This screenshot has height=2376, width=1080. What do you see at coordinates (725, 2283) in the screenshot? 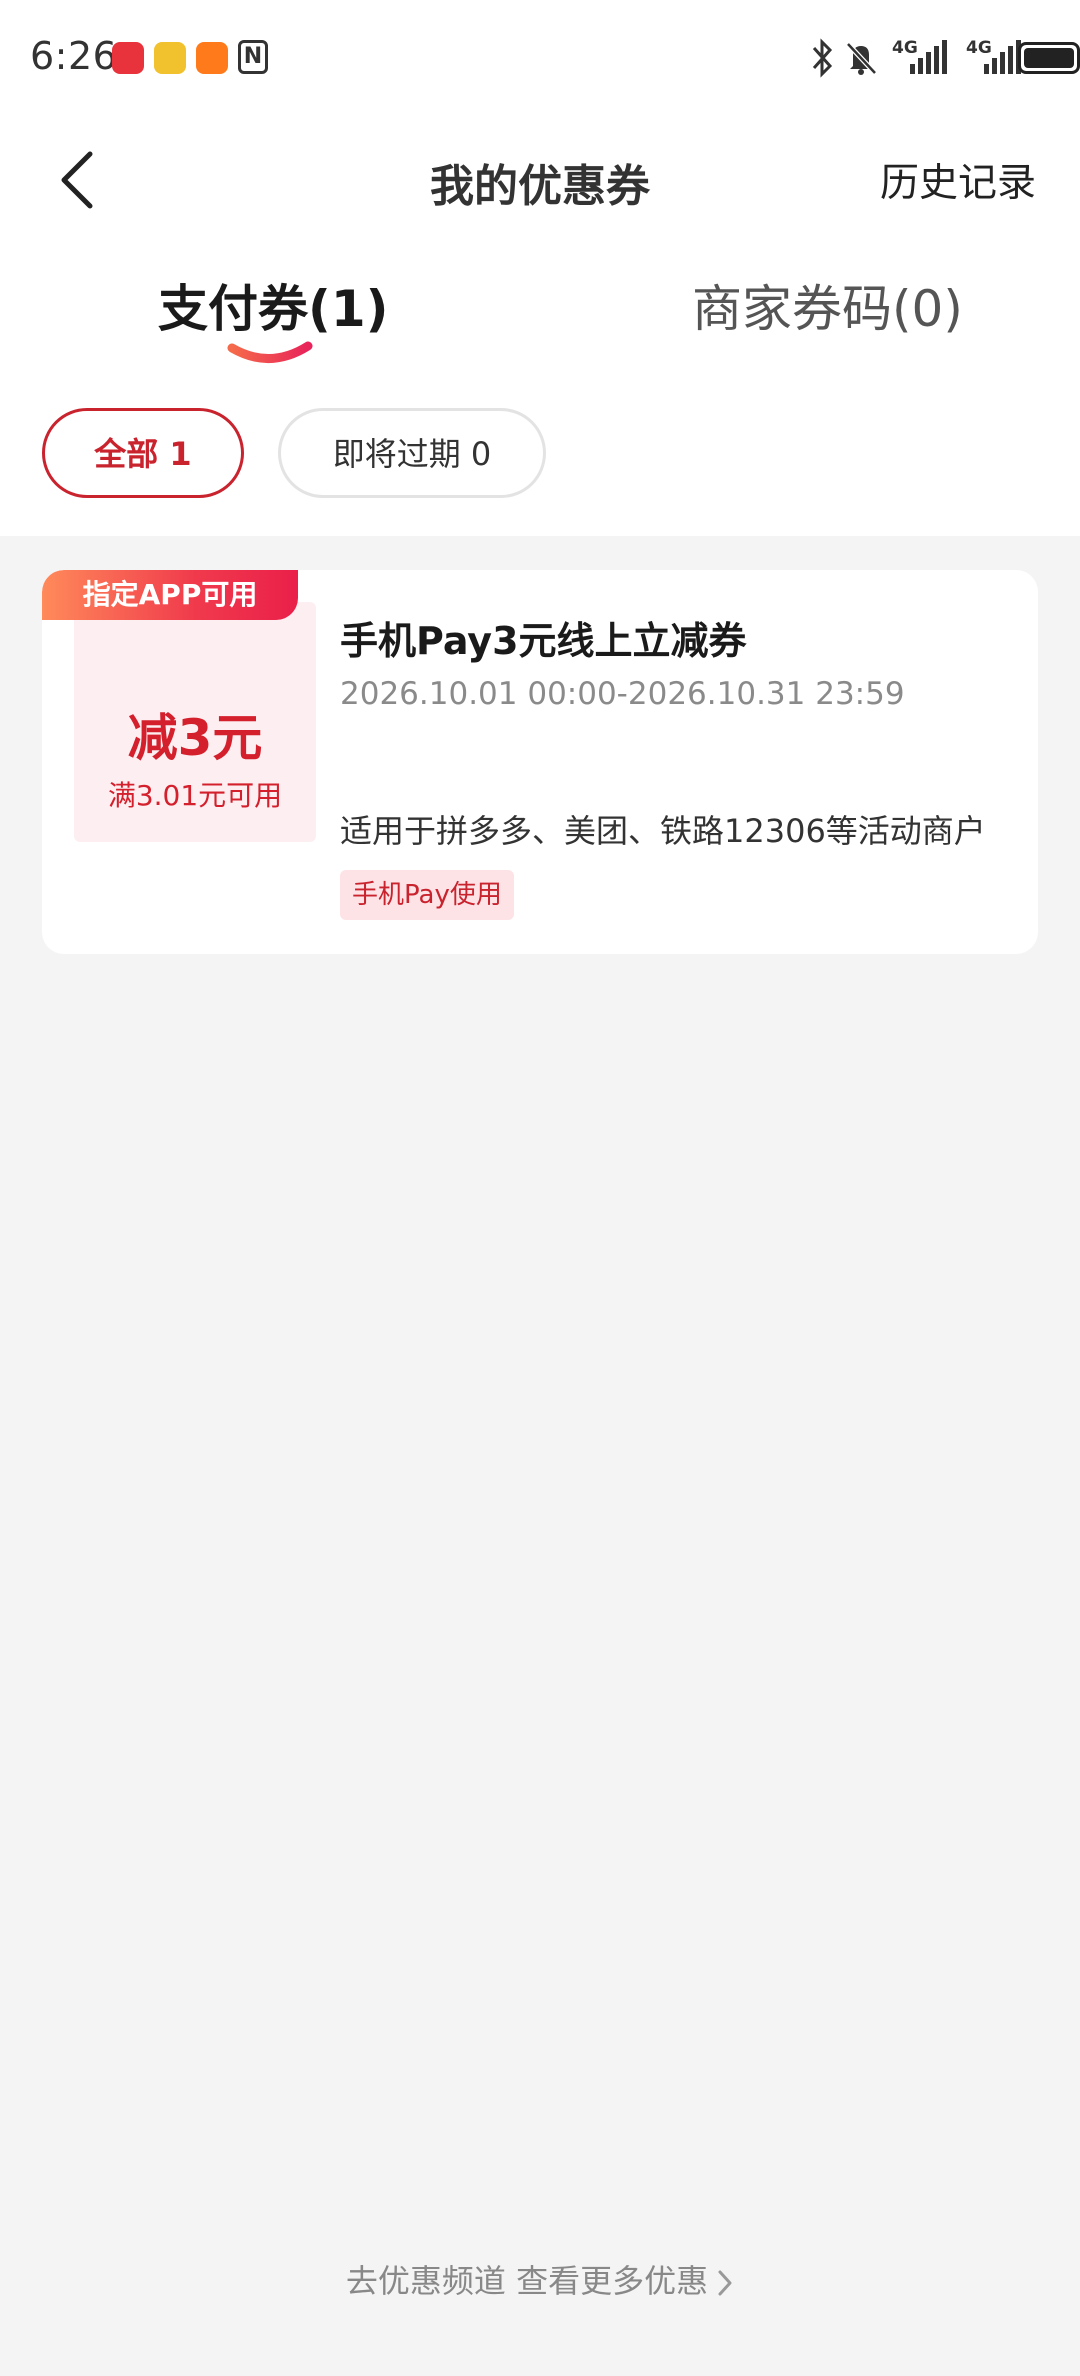
I see `chevron-right-icon` at bounding box center [725, 2283].